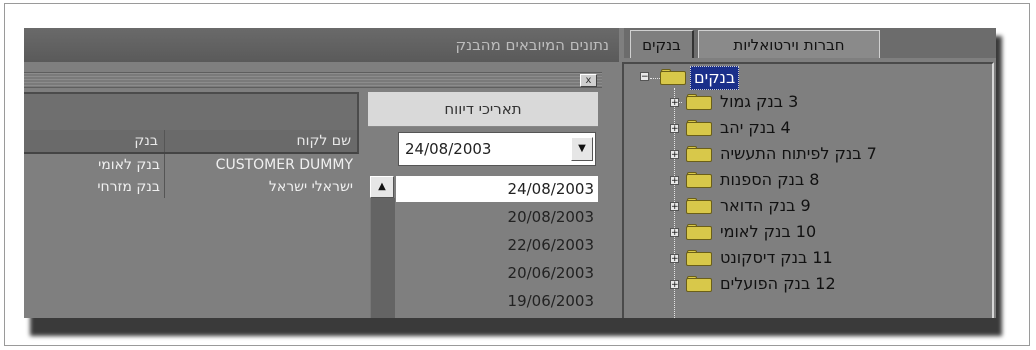 Image resolution: width=1036 pixels, height=350 pixels. Describe the element at coordinates (588, 80) in the screenshot. I see `close-icon: x` at that location.